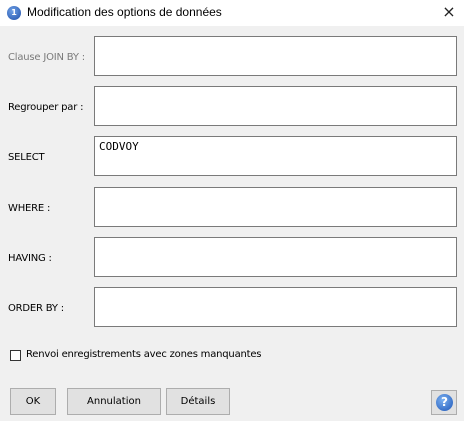 This screenshot has width=464, height=421. I want to click on join-by-field, so click(275, 56).